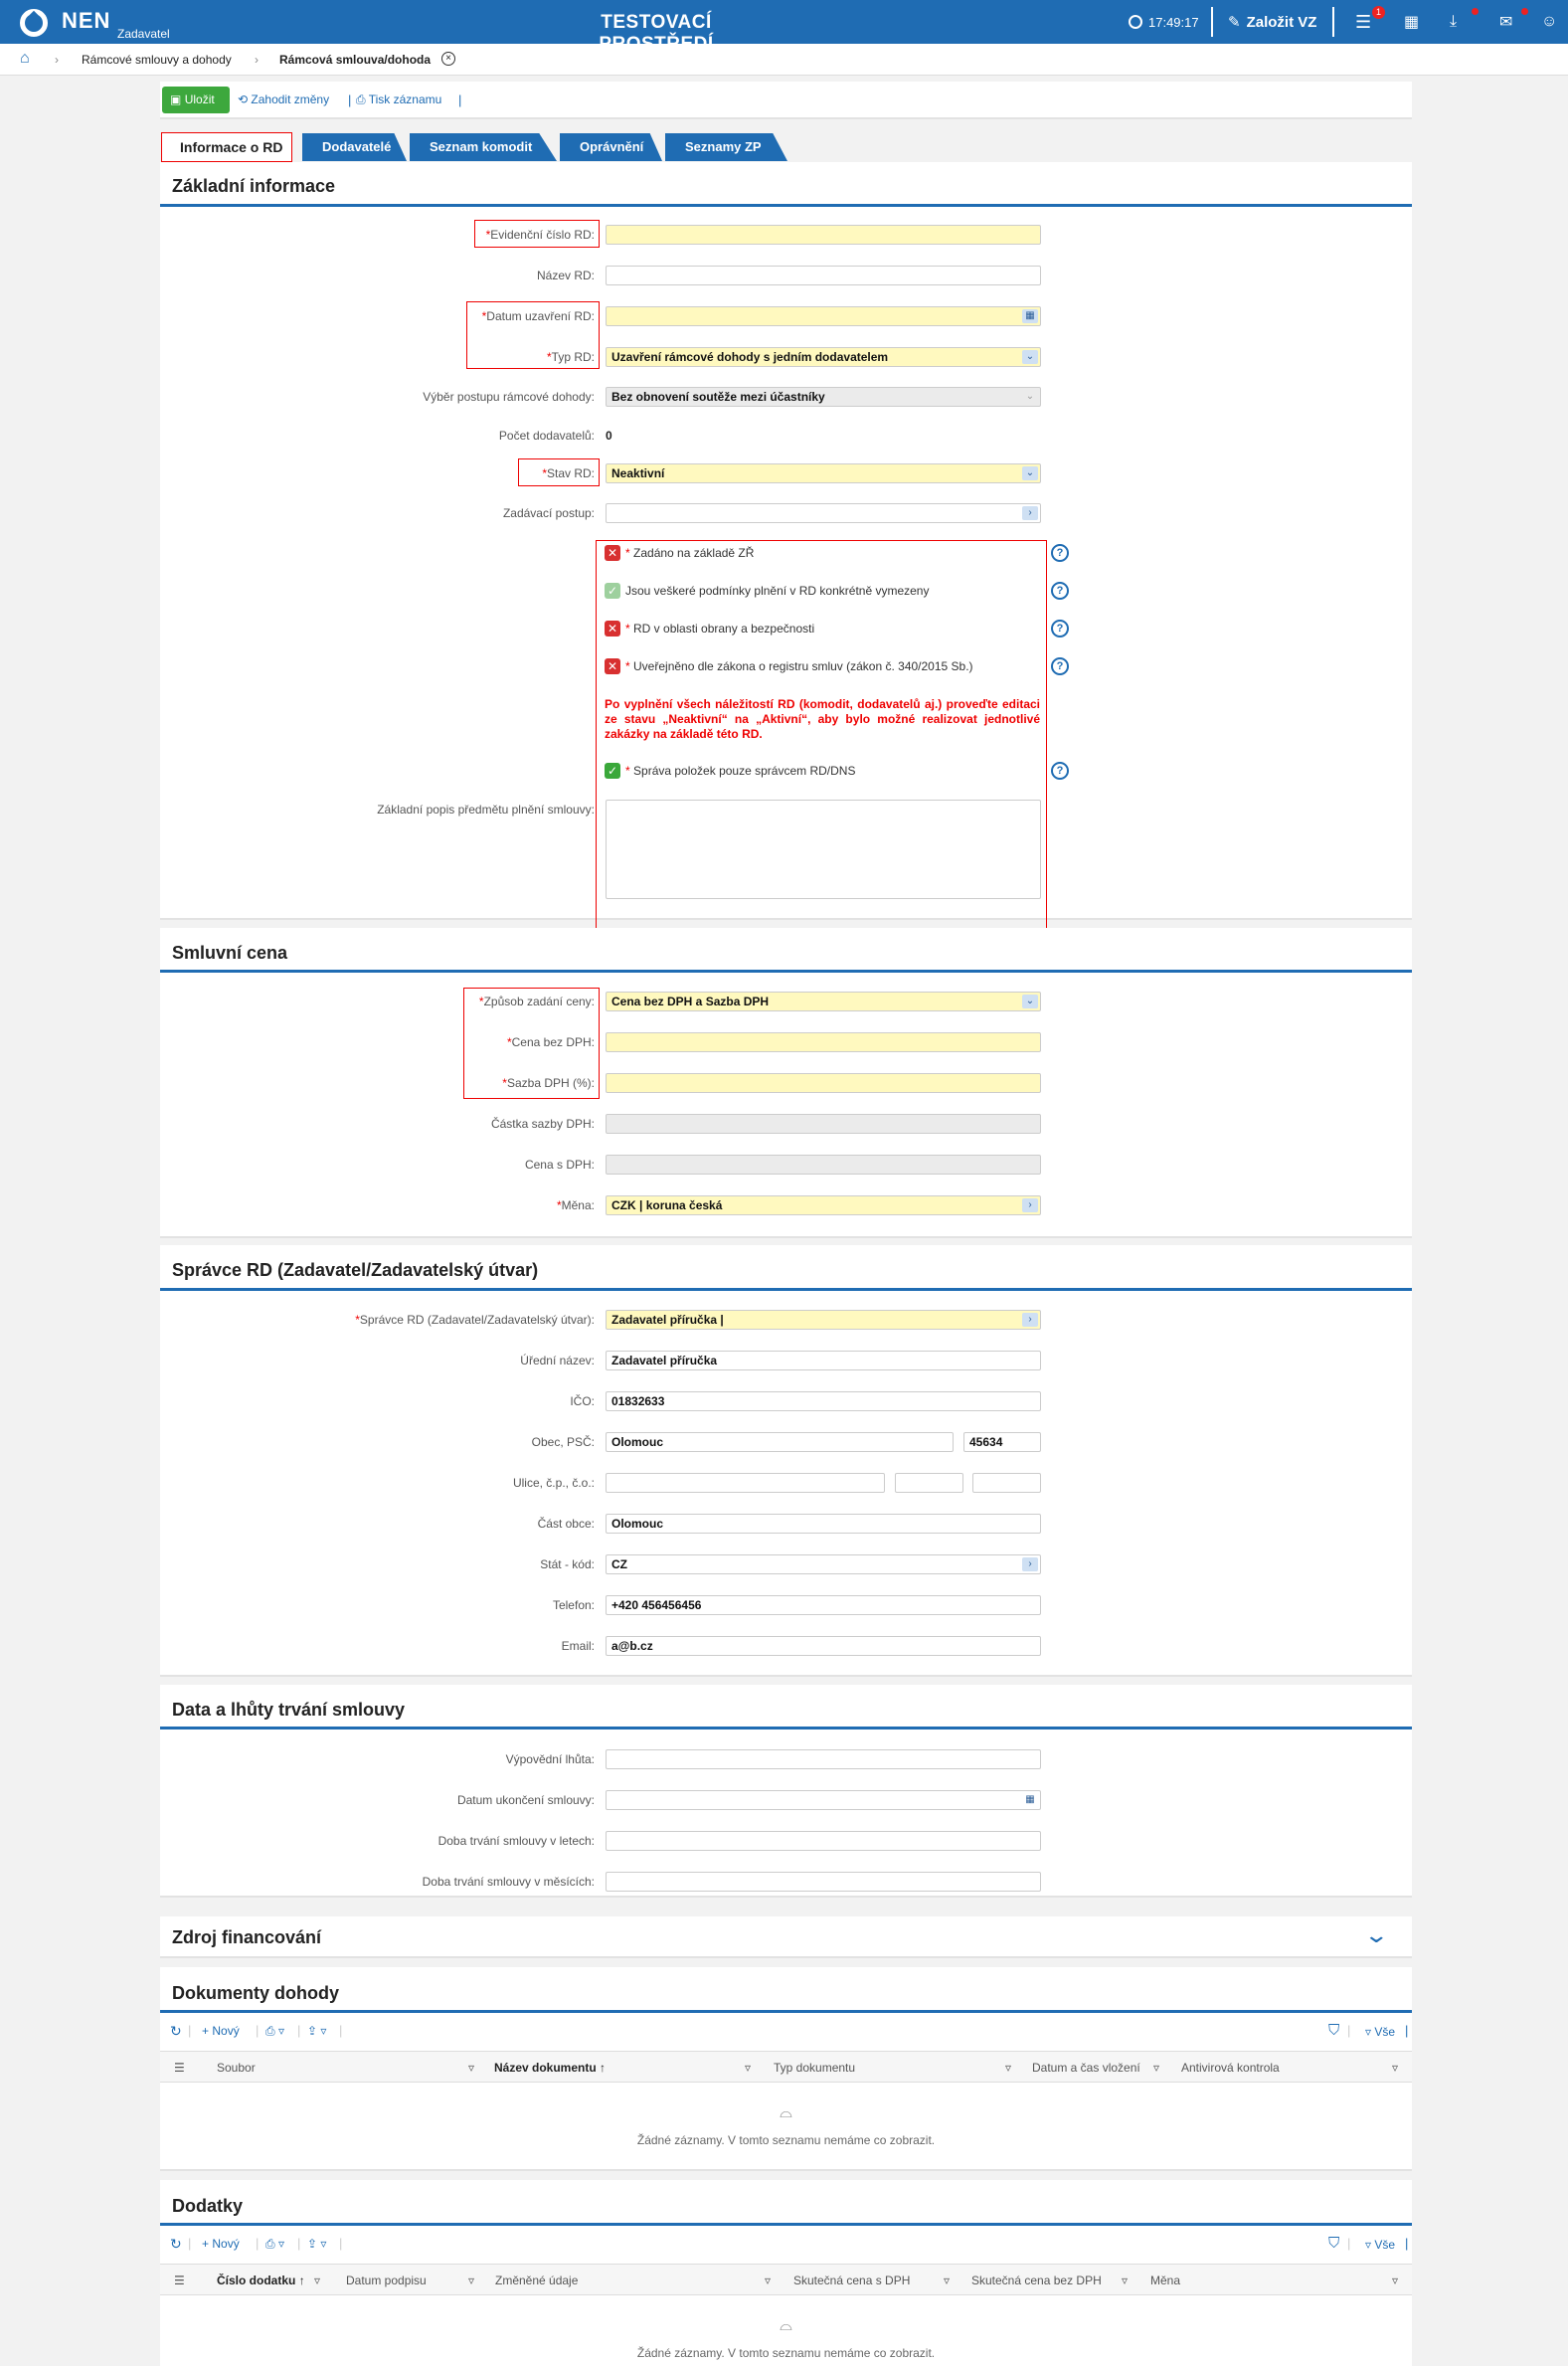  I want to click on calendar-button: ▦, so click(1412, 22).